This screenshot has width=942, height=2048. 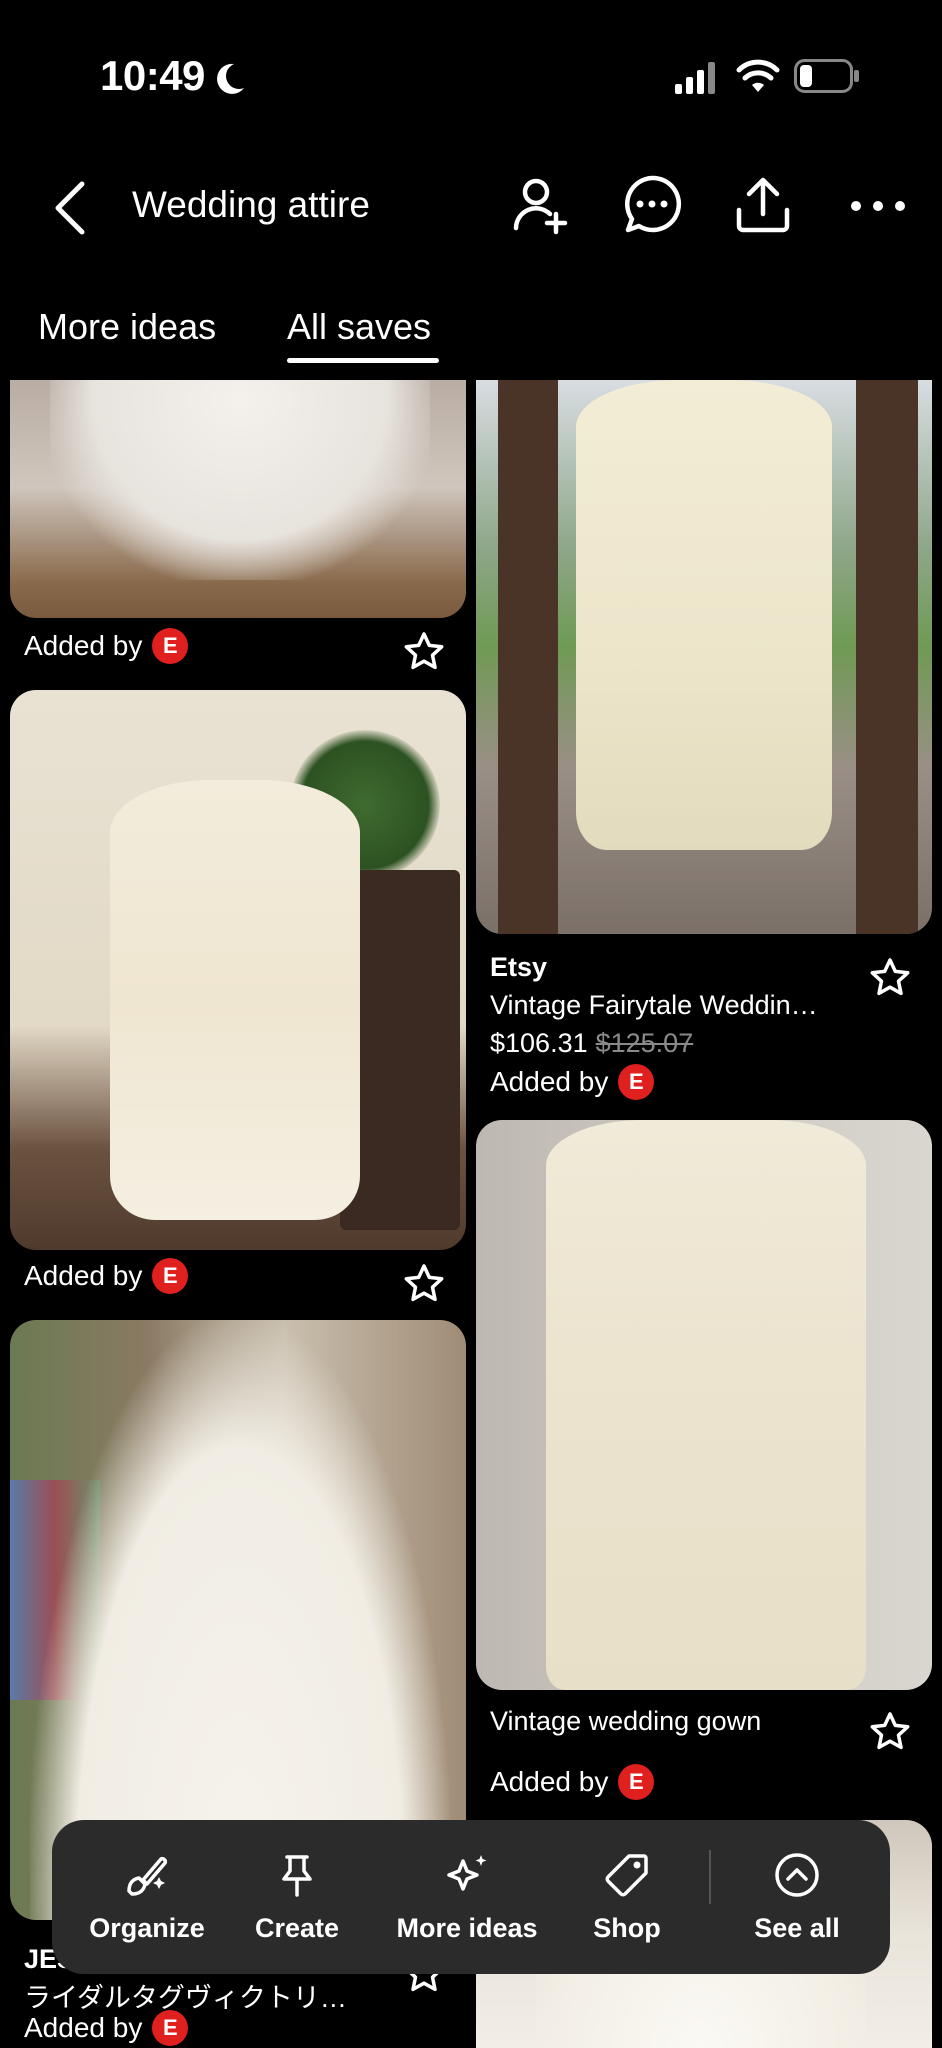 What do you see at coordinates (467, 1872) in the screenshot?
I see `sparkle-icon` at bounding box center [467, 1872].